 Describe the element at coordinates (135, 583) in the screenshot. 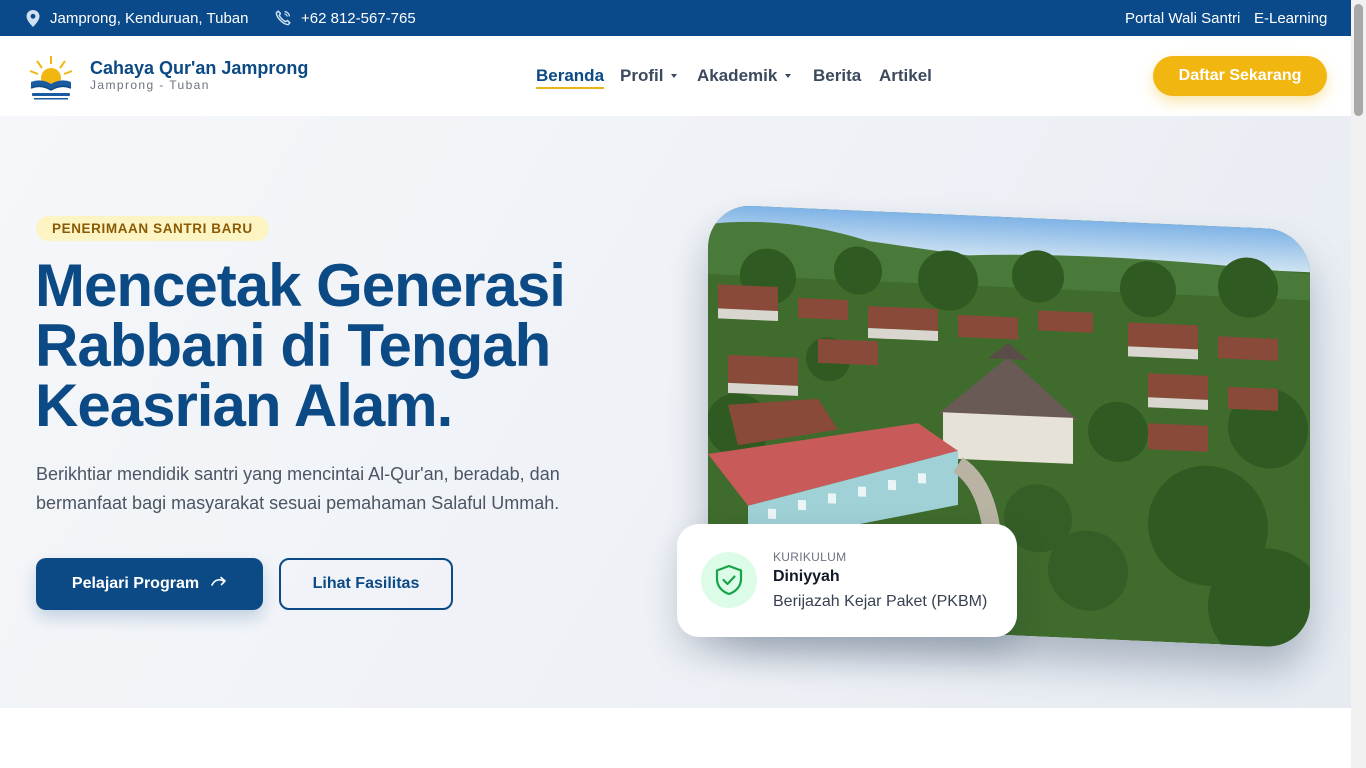

I see `pelajari-program-label: Pelajari Program` at that location.